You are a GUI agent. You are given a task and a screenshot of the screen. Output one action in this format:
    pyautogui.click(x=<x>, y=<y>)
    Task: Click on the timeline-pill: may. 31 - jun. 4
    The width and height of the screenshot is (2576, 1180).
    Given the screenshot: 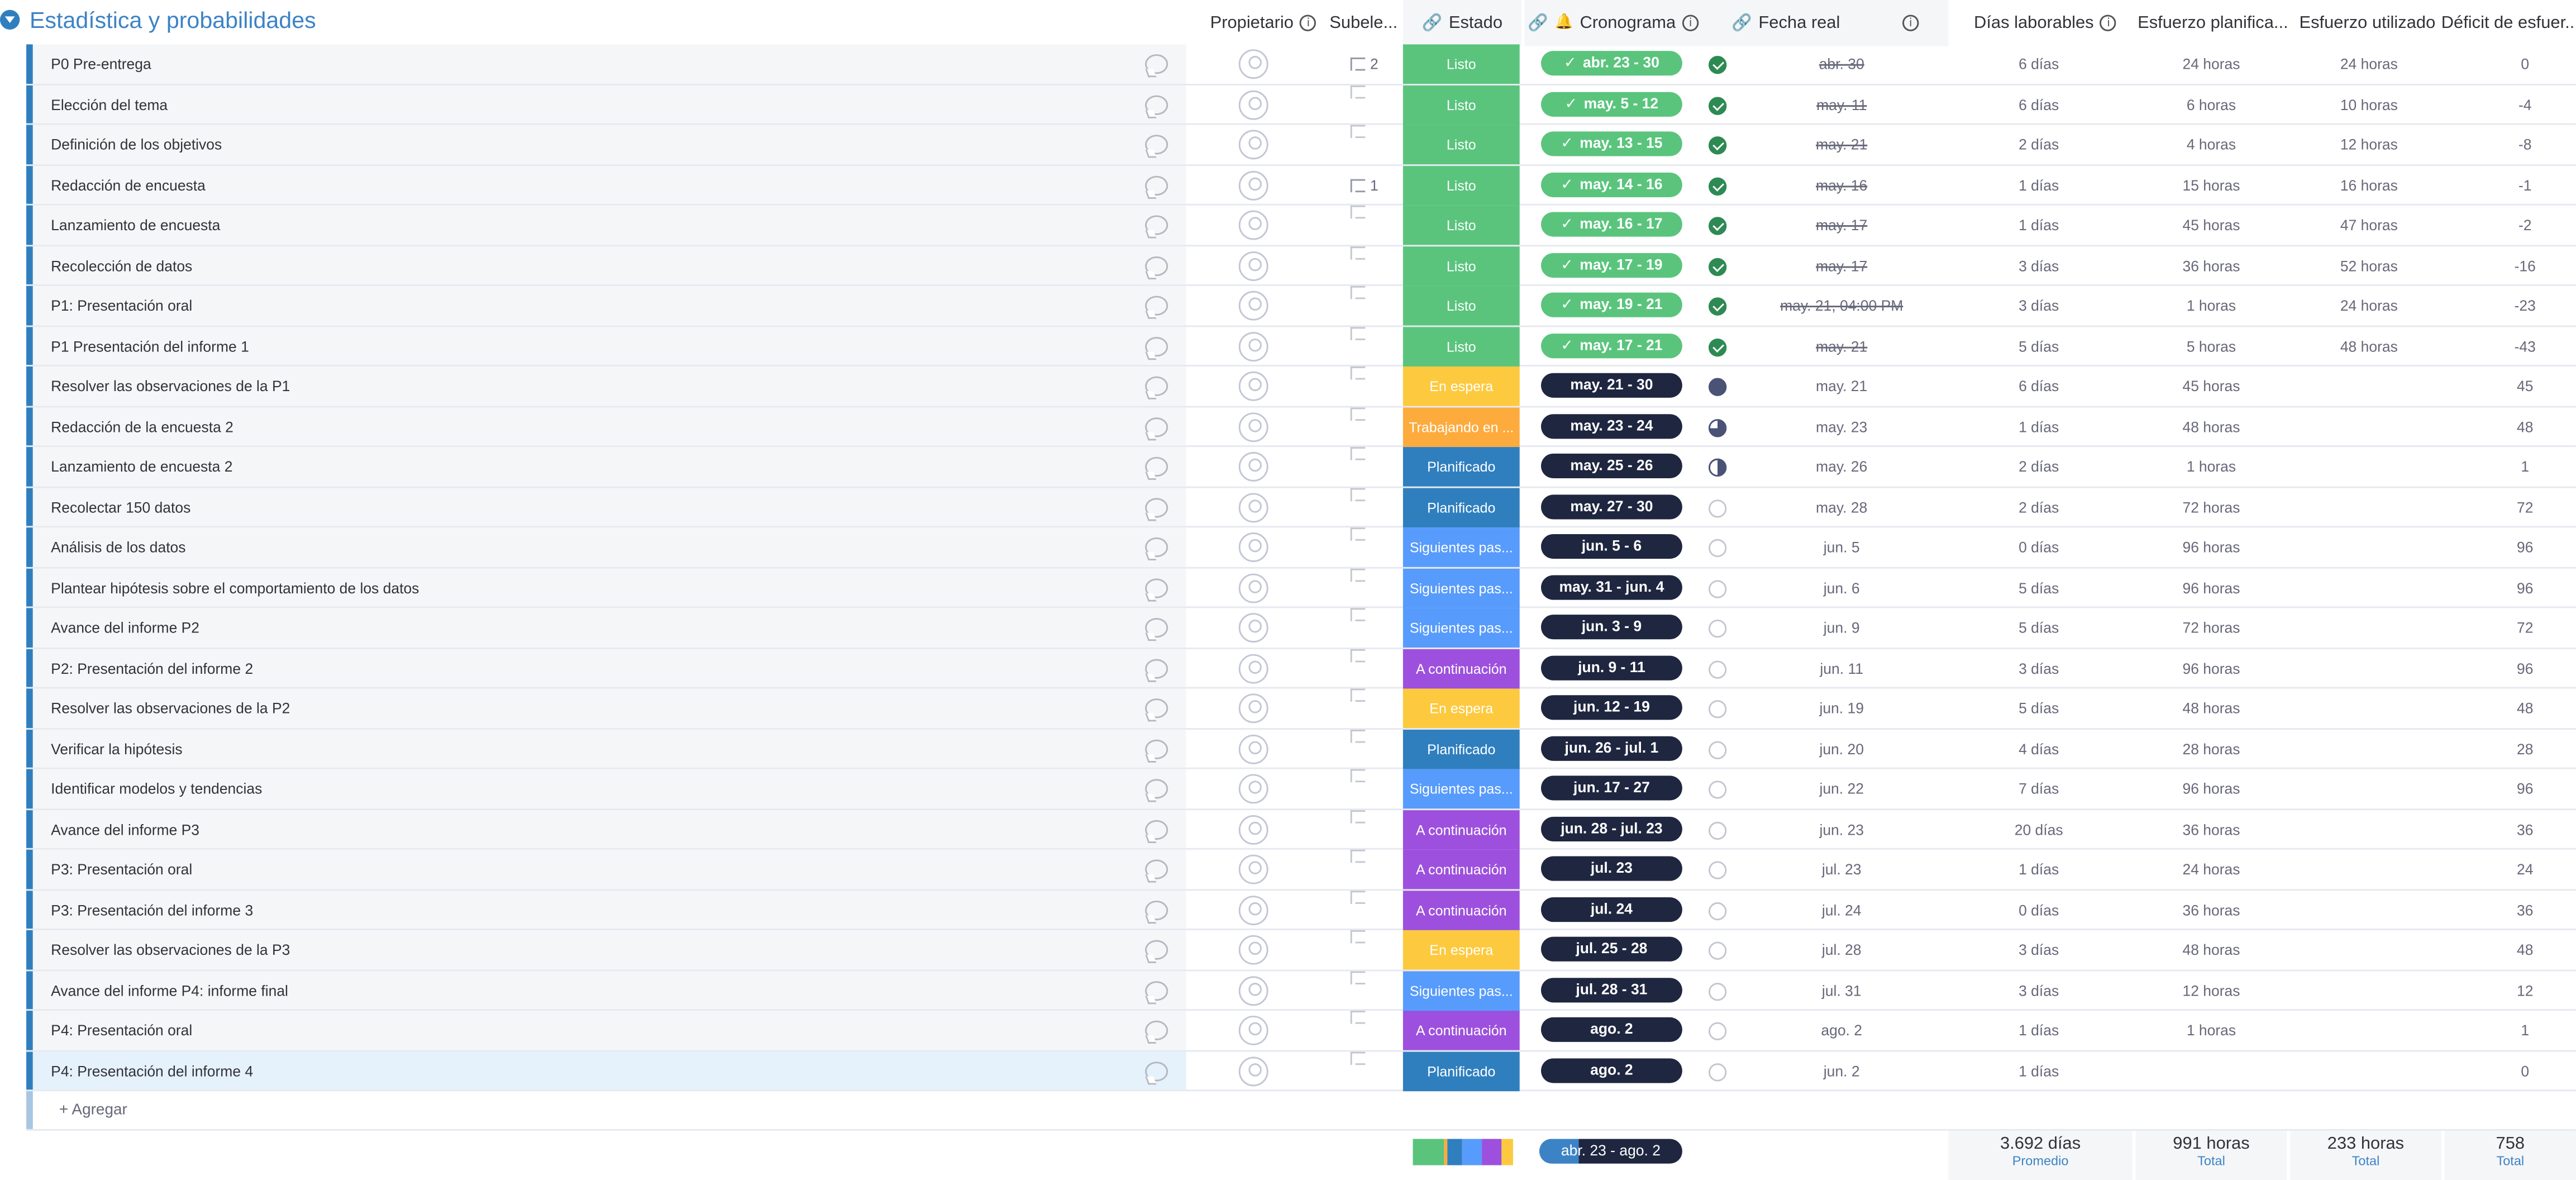 What is the action you would take?
    pyautogui.click(x=1611, y=586)
    